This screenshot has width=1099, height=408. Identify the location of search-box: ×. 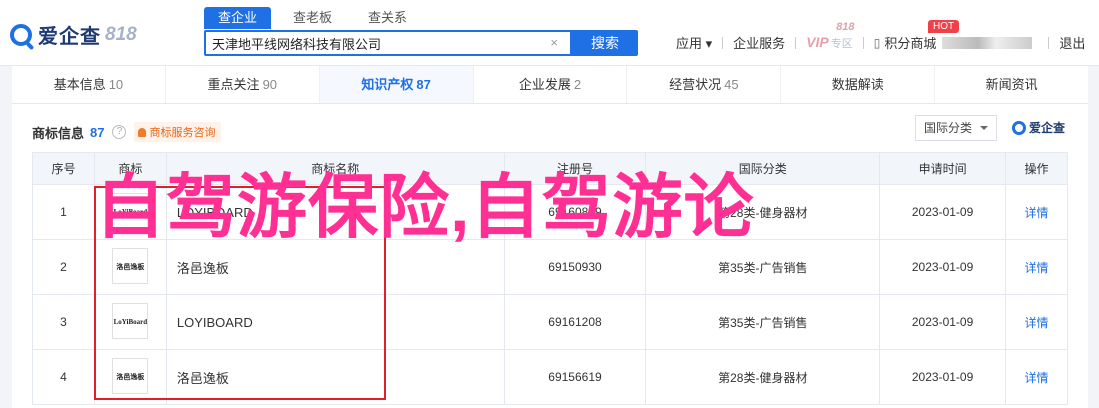
(388, 43).